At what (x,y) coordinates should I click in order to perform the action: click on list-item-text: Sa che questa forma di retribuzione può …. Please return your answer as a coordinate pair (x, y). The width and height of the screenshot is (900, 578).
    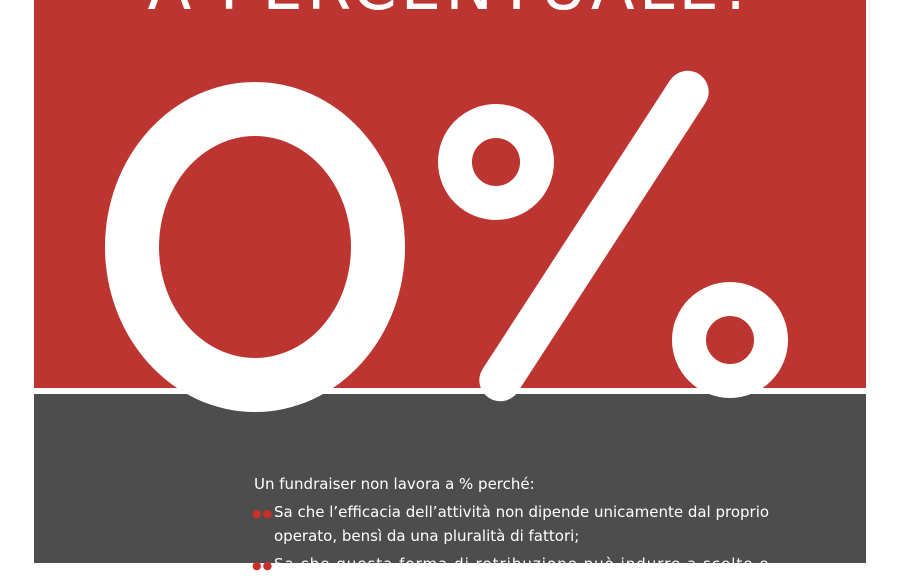
    Looking at the image, I should click on (522, 564).